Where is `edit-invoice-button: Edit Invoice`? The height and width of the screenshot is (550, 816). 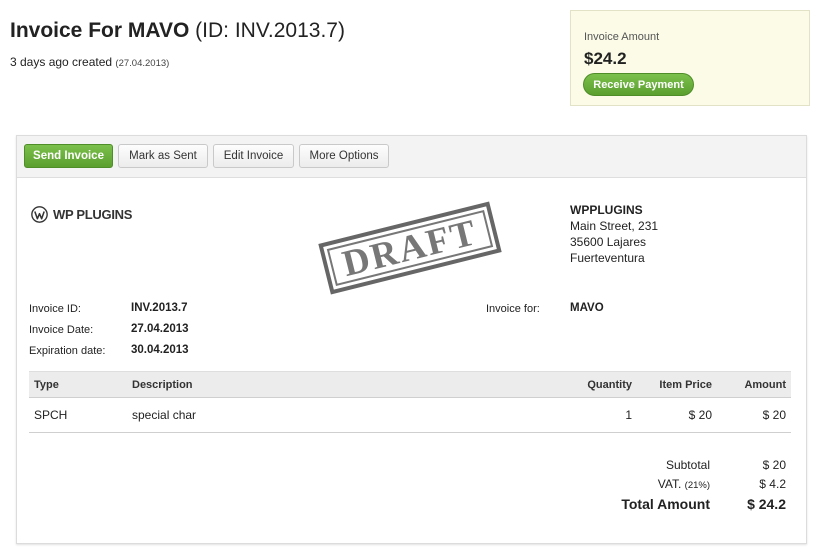
edit-invoice-button: Edit Invoice is located at coordinates (253, 156).